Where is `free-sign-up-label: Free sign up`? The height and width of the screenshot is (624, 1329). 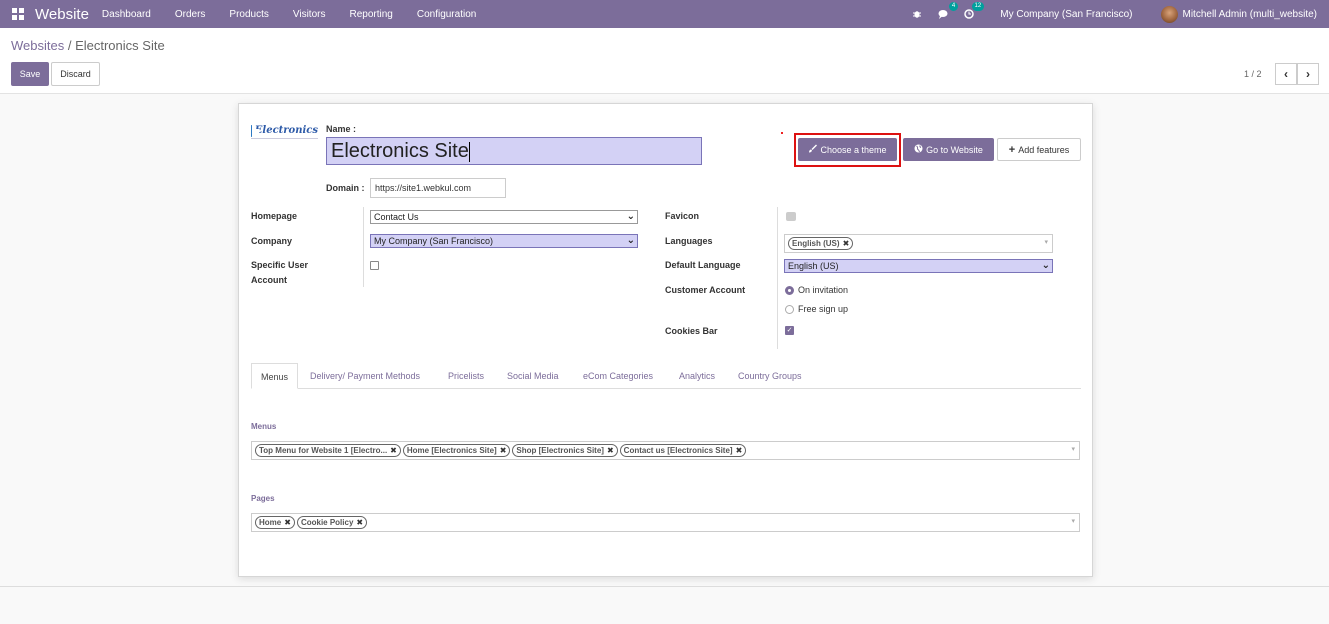 free-sign-up-label: Free sign up is located at coordinates (823, 309).